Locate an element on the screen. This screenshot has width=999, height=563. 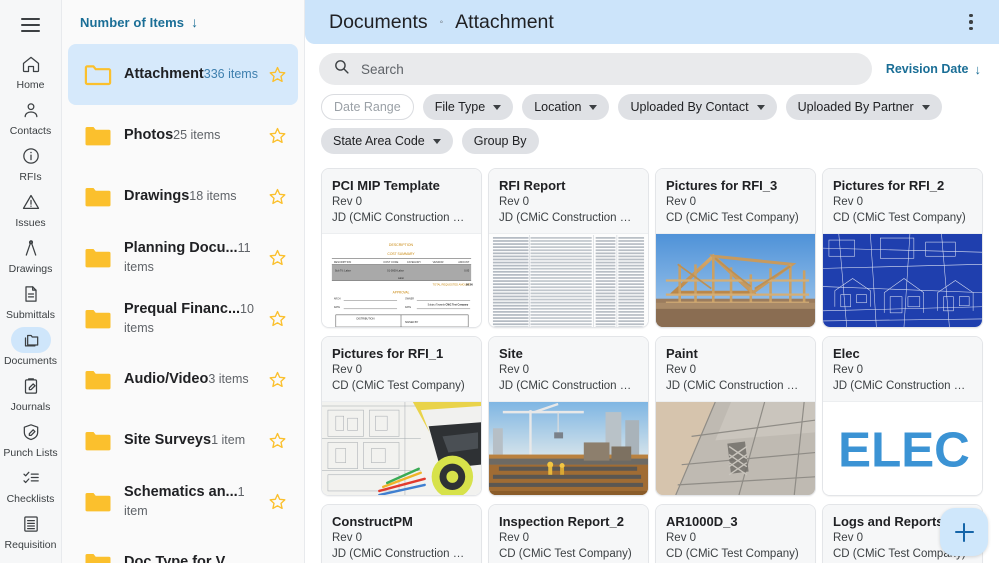
sidebar-item-label: Issues is located at coordinates (30, 223).